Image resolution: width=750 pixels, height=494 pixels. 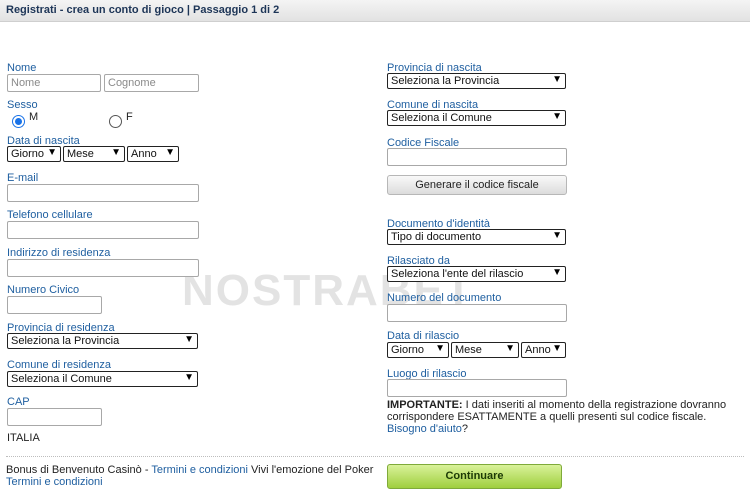 I want to click on country-label: ITALIA, so click(x=23, y=438).